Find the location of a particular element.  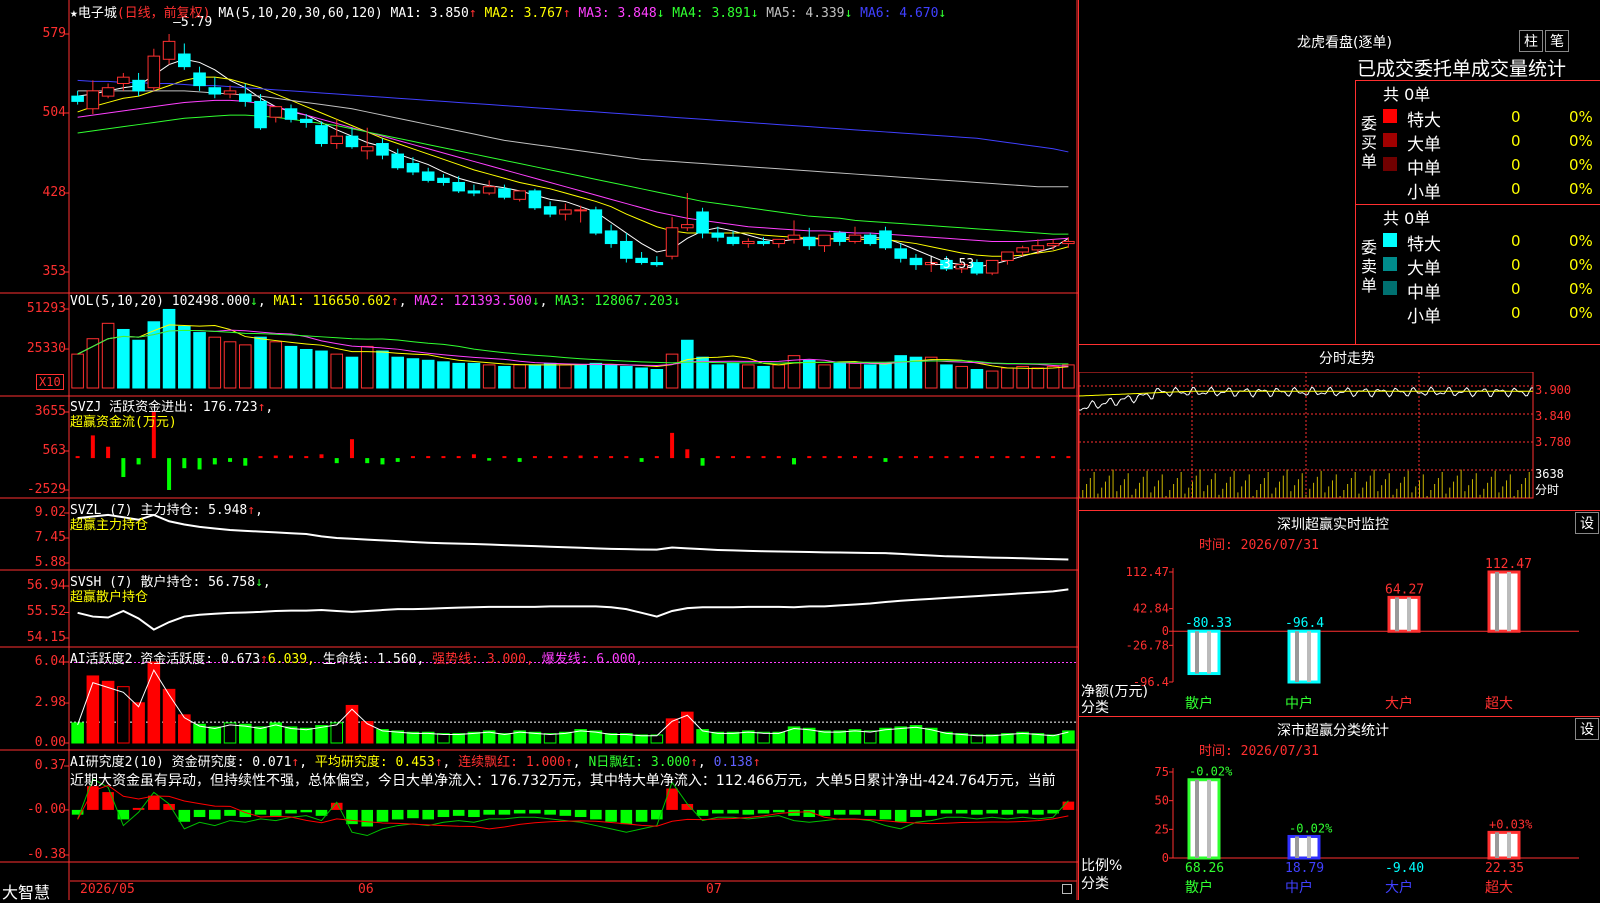

bar-x-label: 分类 is located at coordinates (1095, 884).